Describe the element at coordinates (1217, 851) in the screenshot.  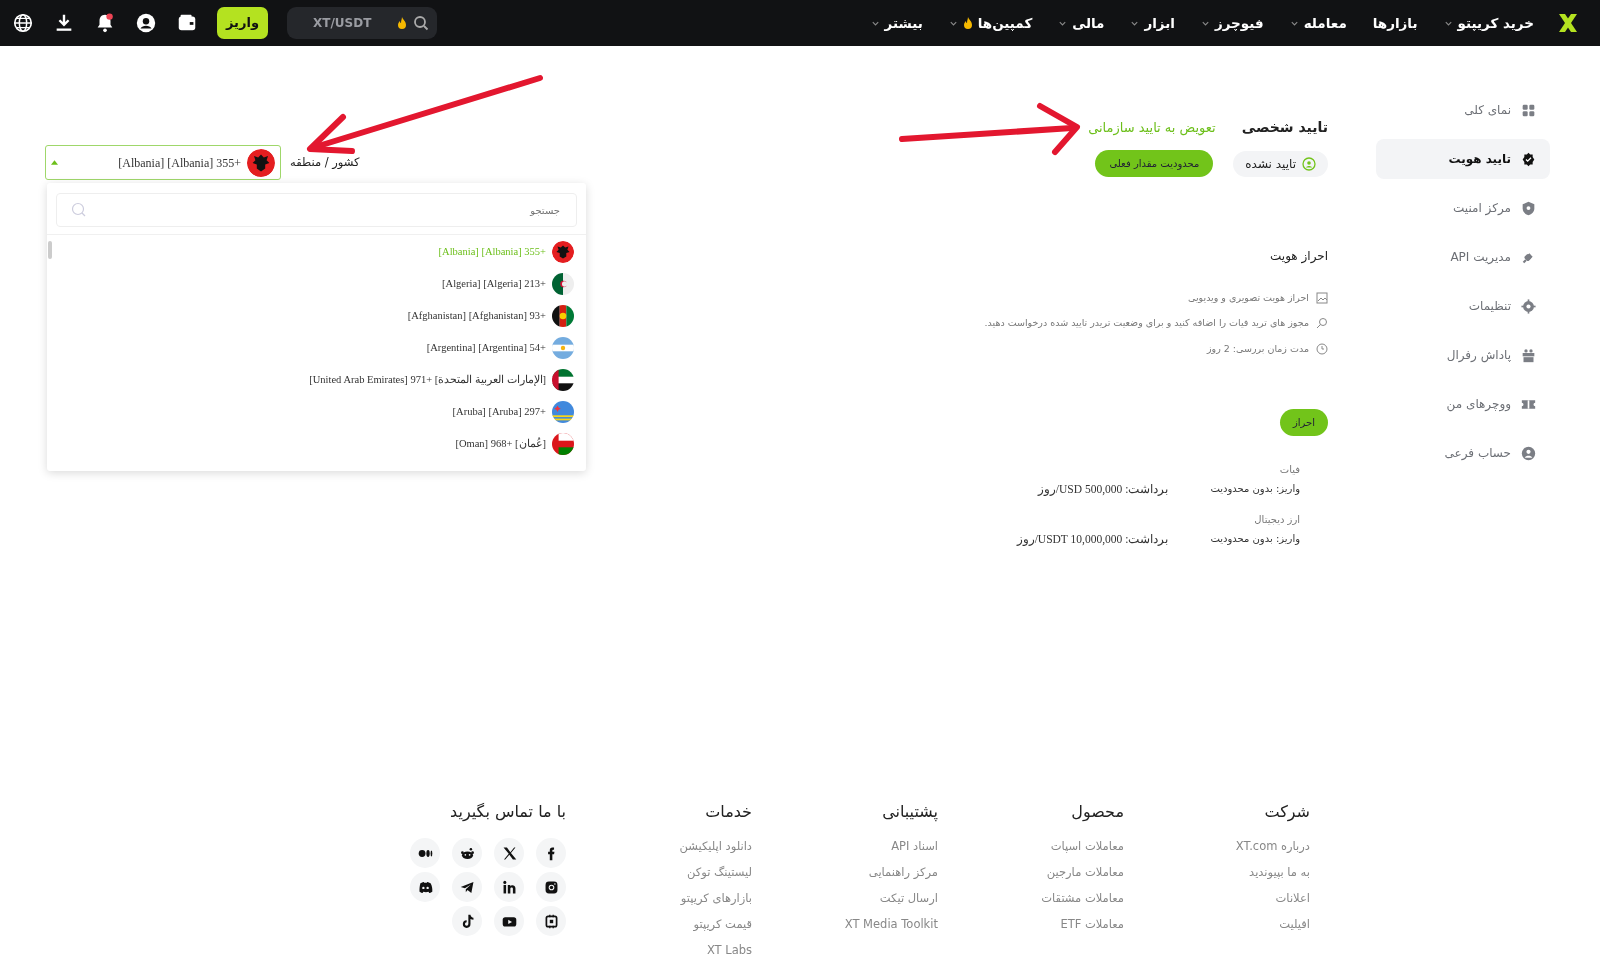
I see `footer-link: درباره XT.com` at that location.